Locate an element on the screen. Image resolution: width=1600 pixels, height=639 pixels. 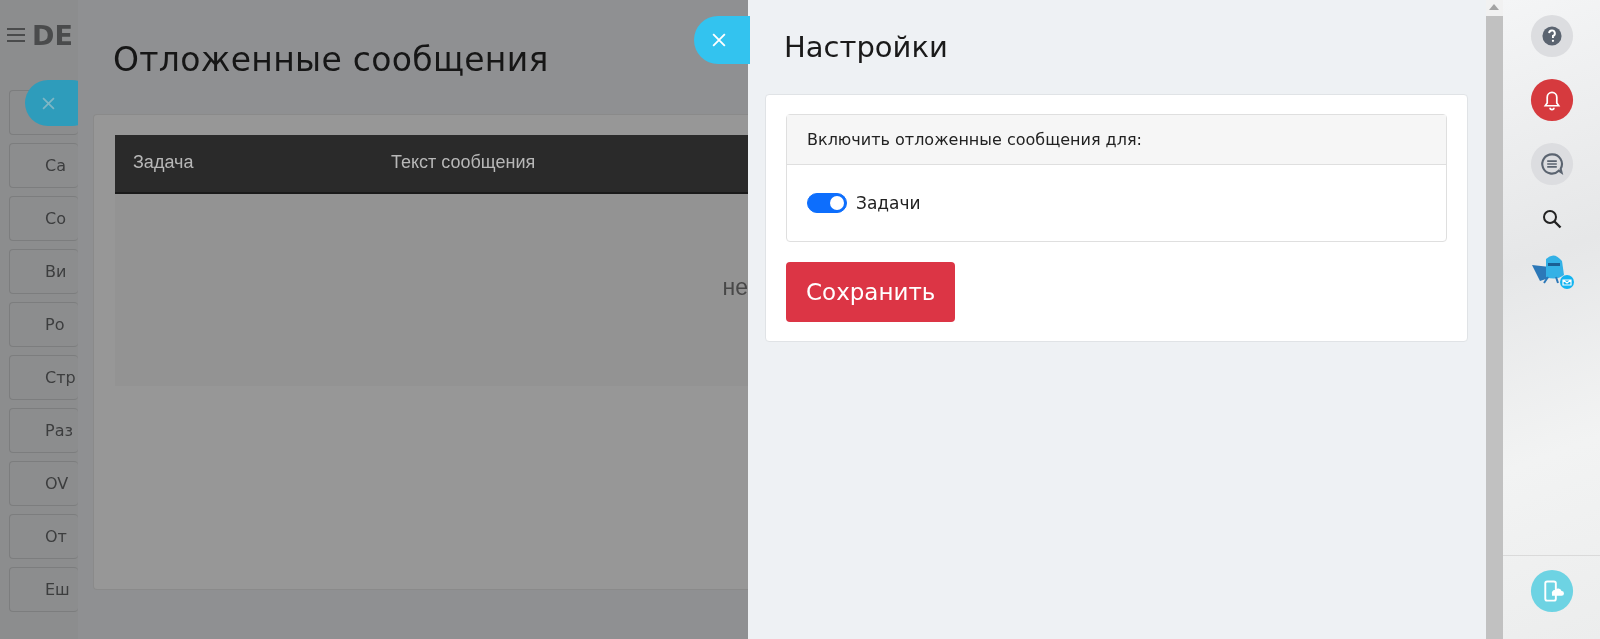
bell-icon is located at coordinates (1551, 100).